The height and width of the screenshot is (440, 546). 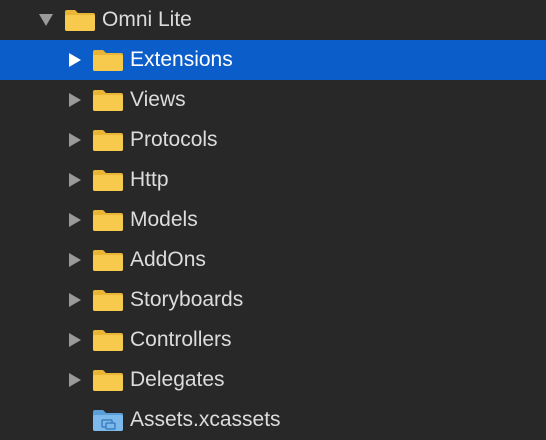 What do you see at coordinates (187, 299) in the screenshot?
I see `tree-row-label: Storyboards` at bounding box center [187, 299].